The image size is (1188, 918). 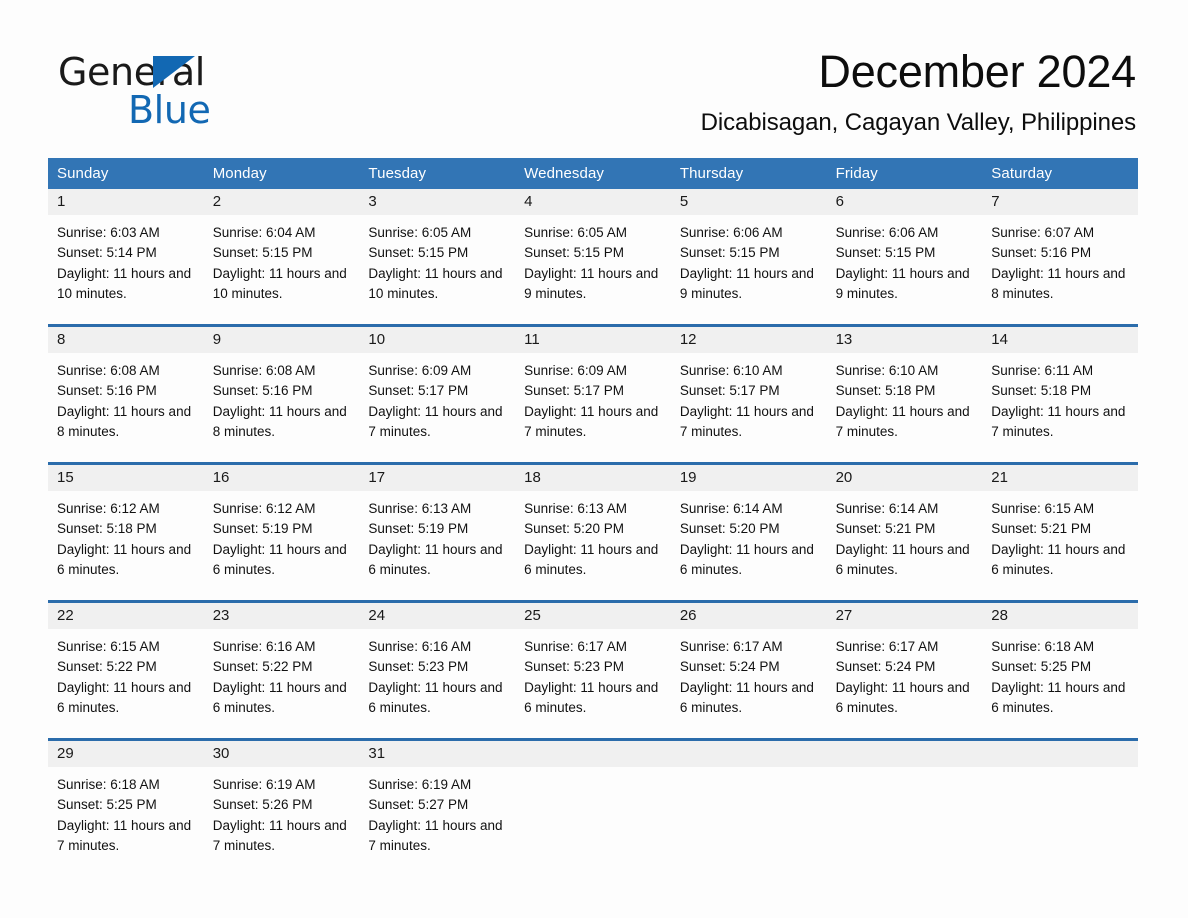 I want to click on day-number, so click(x=593, y=754).